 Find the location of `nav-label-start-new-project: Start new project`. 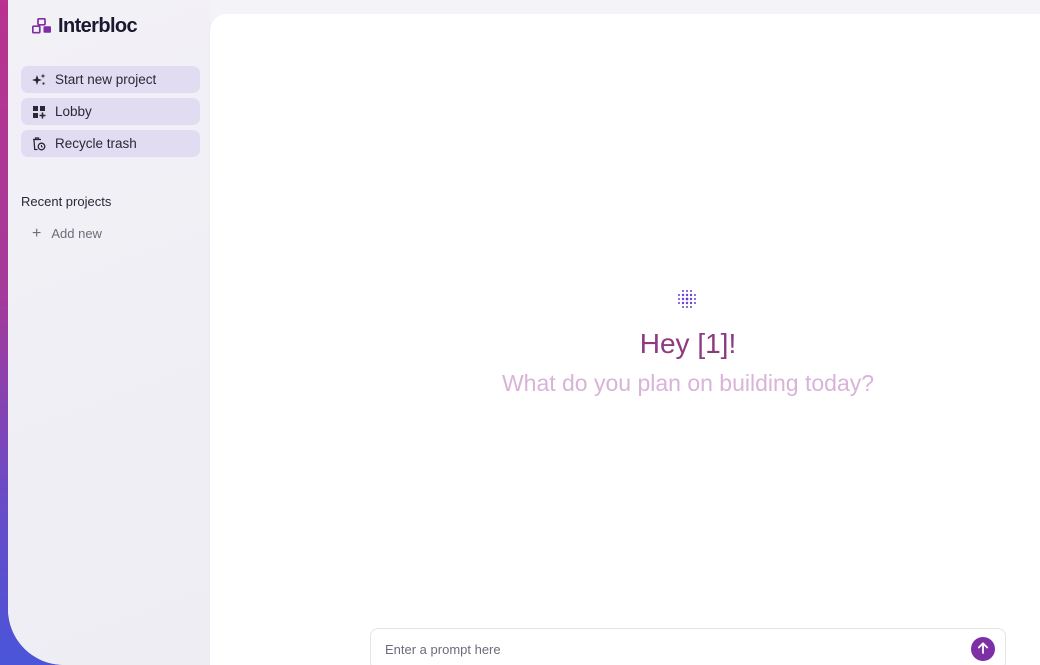

nav-label-start-new-project: Start new project is located at coordinates (106, 79).